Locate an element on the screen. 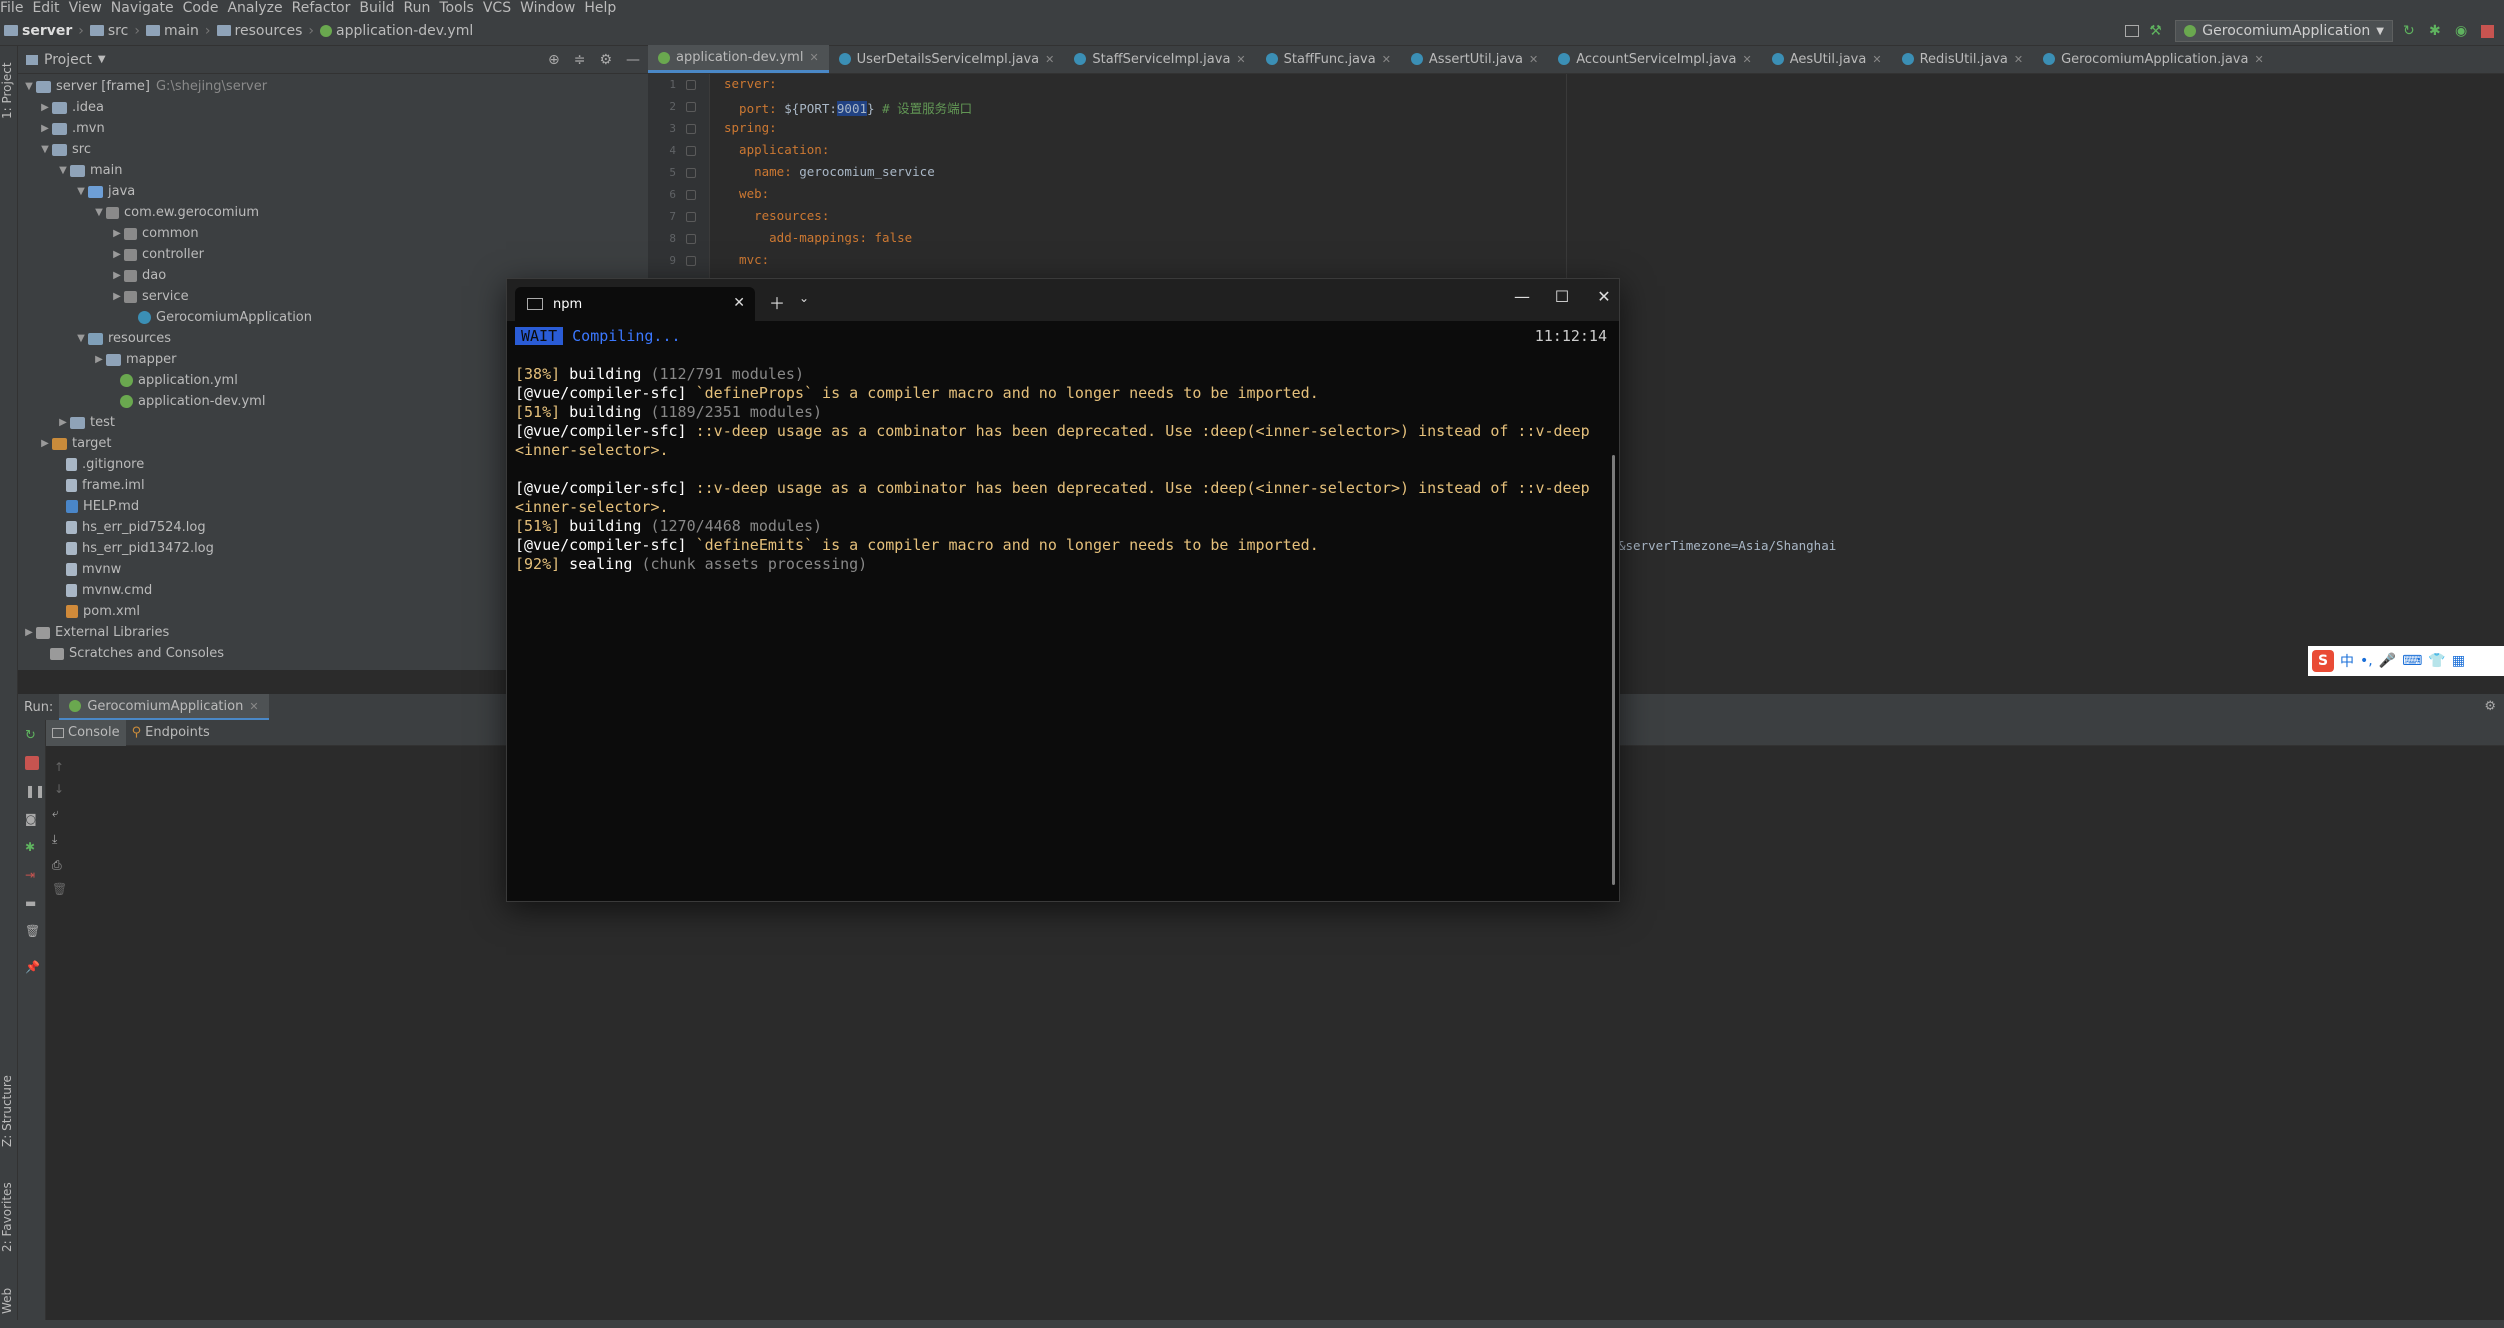  pin-icon: 📌 is located at coordinates (32, 967).